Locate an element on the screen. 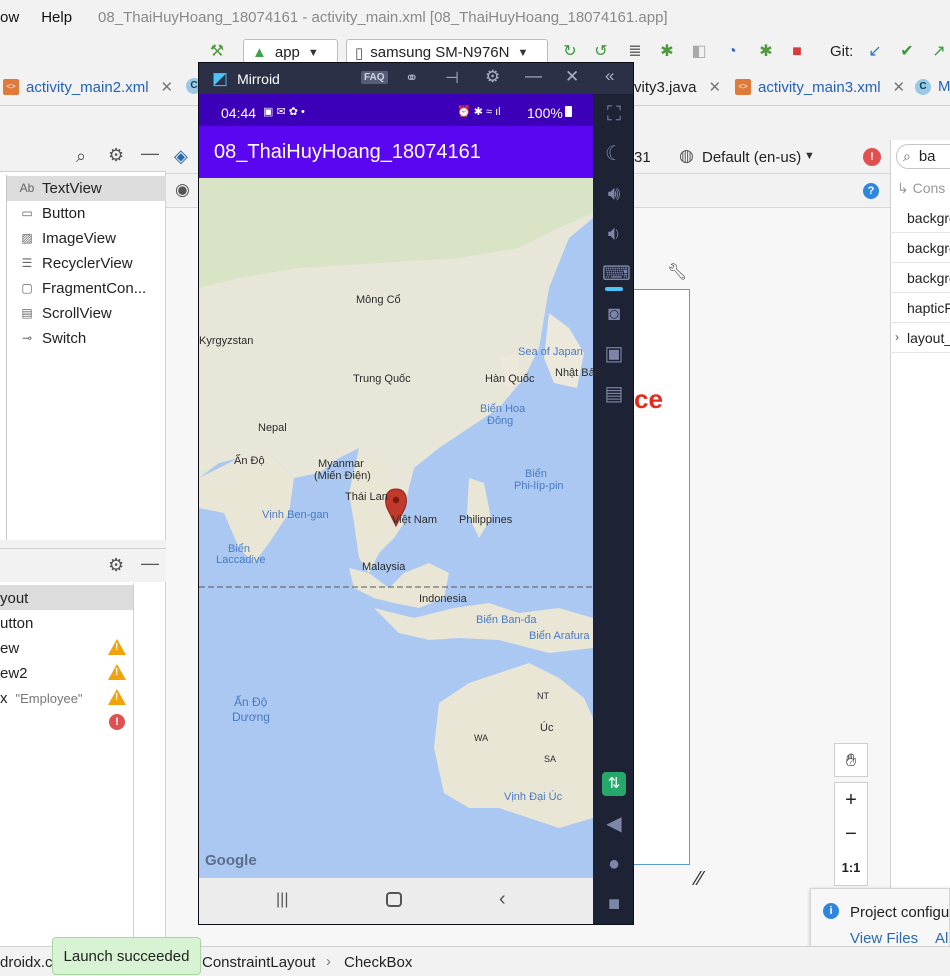 The image size is (950, 976). pan-hand-icon: ✋︎ is located at coordinates (851, 760).